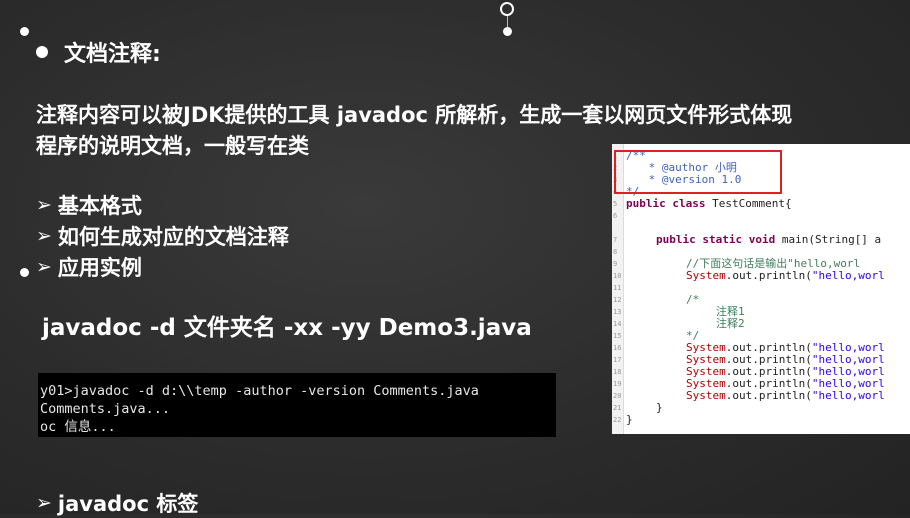 The image size is (910, 518). Describe the element at coordinates (769, 239) in the screenshot. I see `code-line: public static void main(String[] a` at that location.